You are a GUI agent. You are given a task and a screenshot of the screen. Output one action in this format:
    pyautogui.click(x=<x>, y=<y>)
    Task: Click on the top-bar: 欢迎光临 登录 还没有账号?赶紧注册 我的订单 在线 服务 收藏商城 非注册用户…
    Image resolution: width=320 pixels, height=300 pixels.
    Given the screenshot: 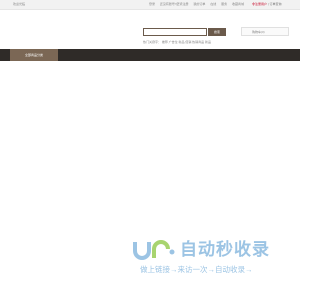 What is the action you would take?
    pyautogui.click(x=150, y=5)
    